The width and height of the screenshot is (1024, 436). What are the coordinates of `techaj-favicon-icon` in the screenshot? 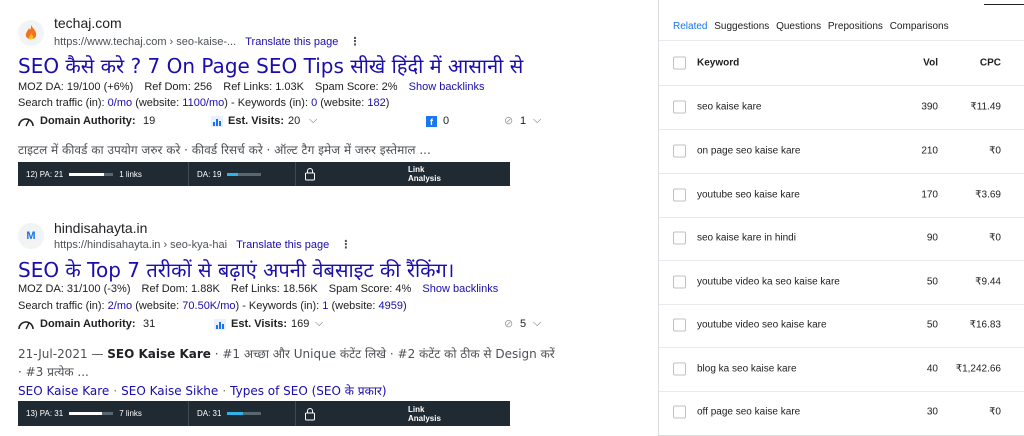 It's located at (31, 33).